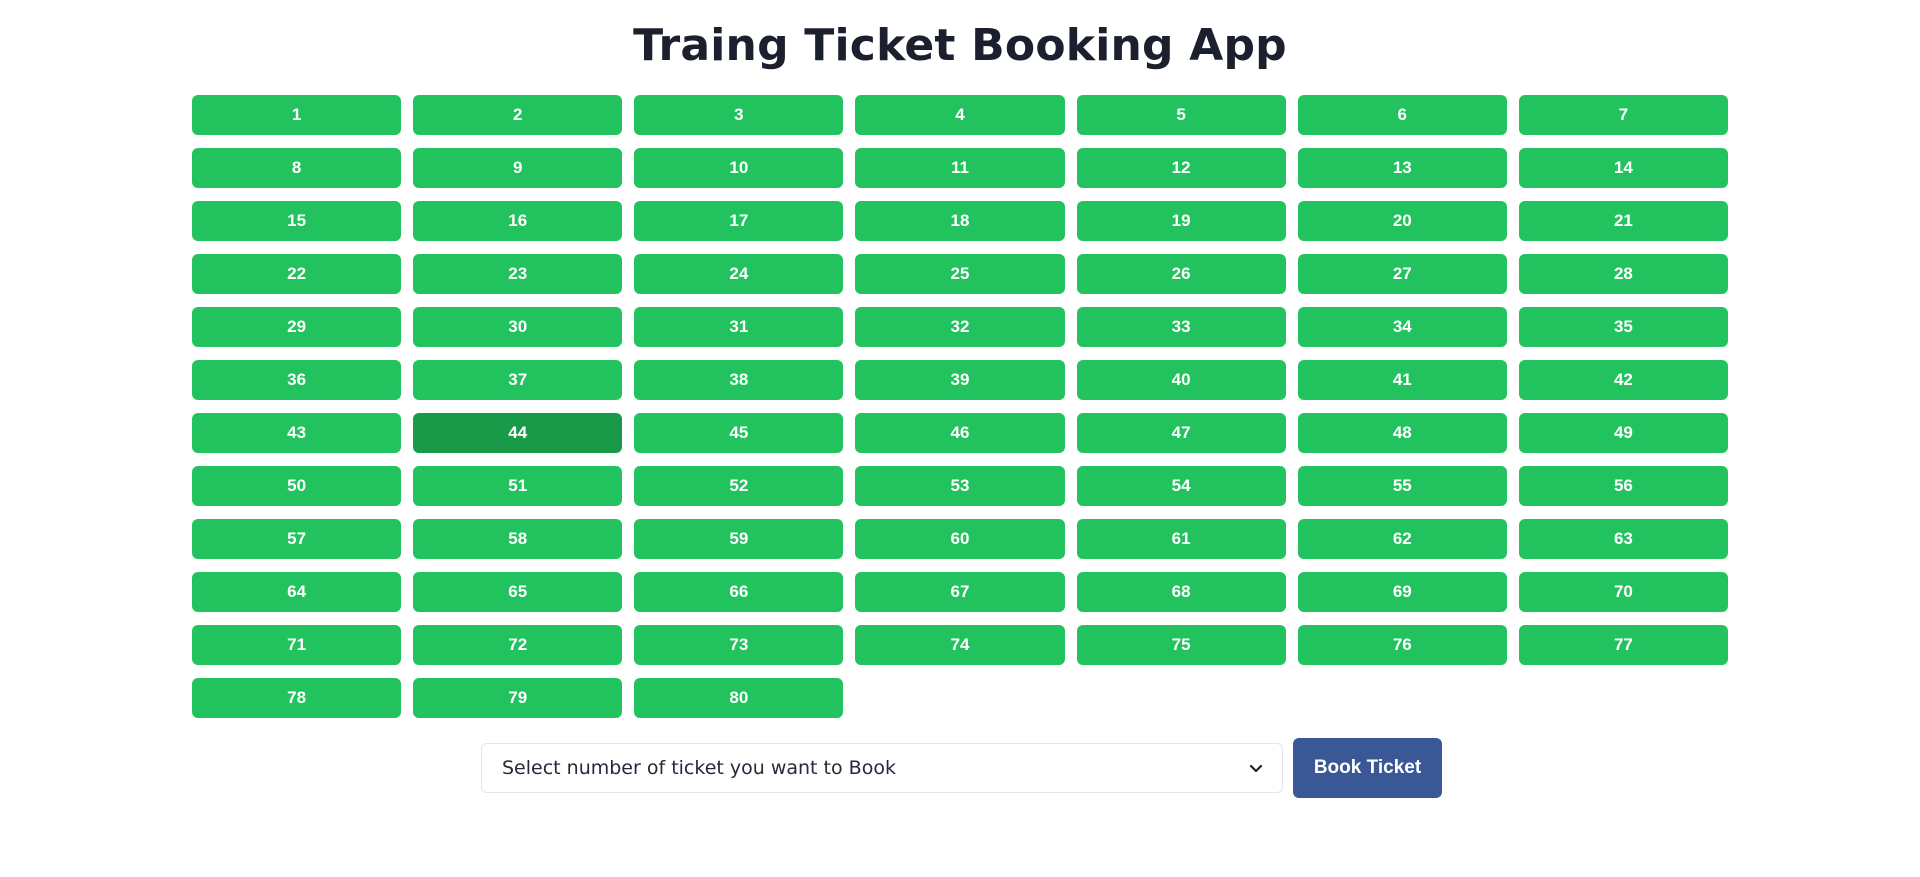 Image resolution: width=1920 pixels, height=877 pixels. I want to click on seat-button: 64, so click(297, 592).